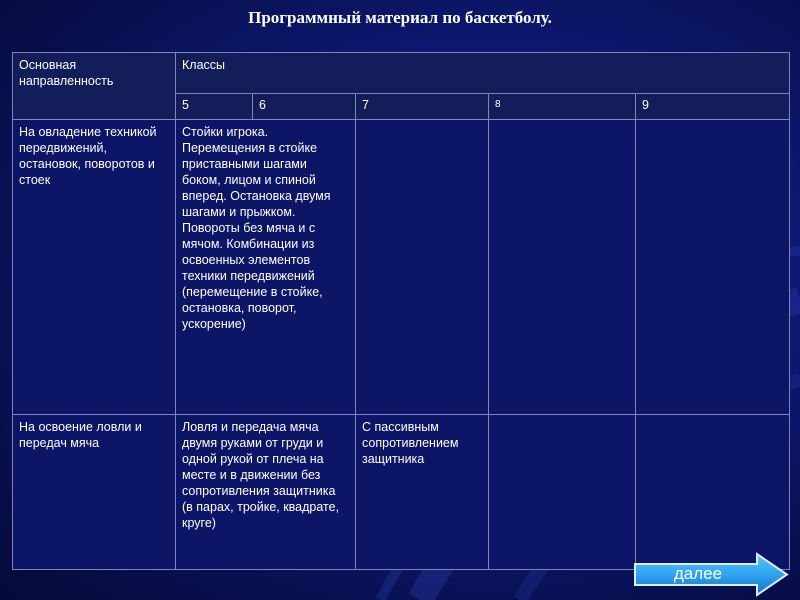 Image resolution: width=800 pixels, height=600 pixels. What do you see at coordinates (304, 106) in the screenshot?
I see `grade-6: 6` at bounding box center [304, 106].